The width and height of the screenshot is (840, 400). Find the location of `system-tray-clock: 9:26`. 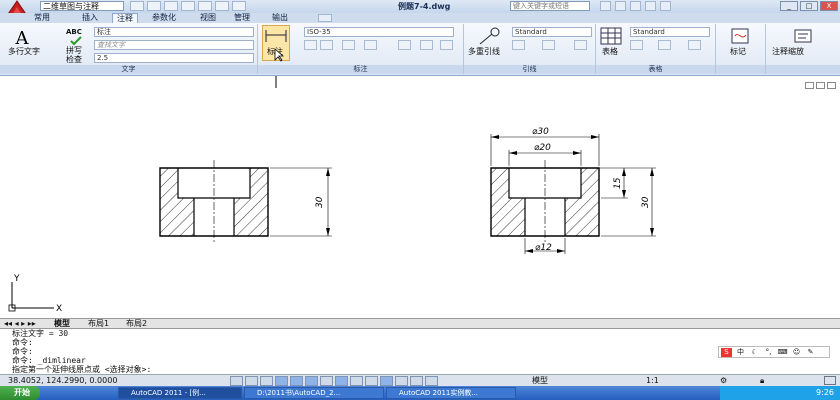

system-tray-clock: 9:26 is located at coordinates (780, 393).